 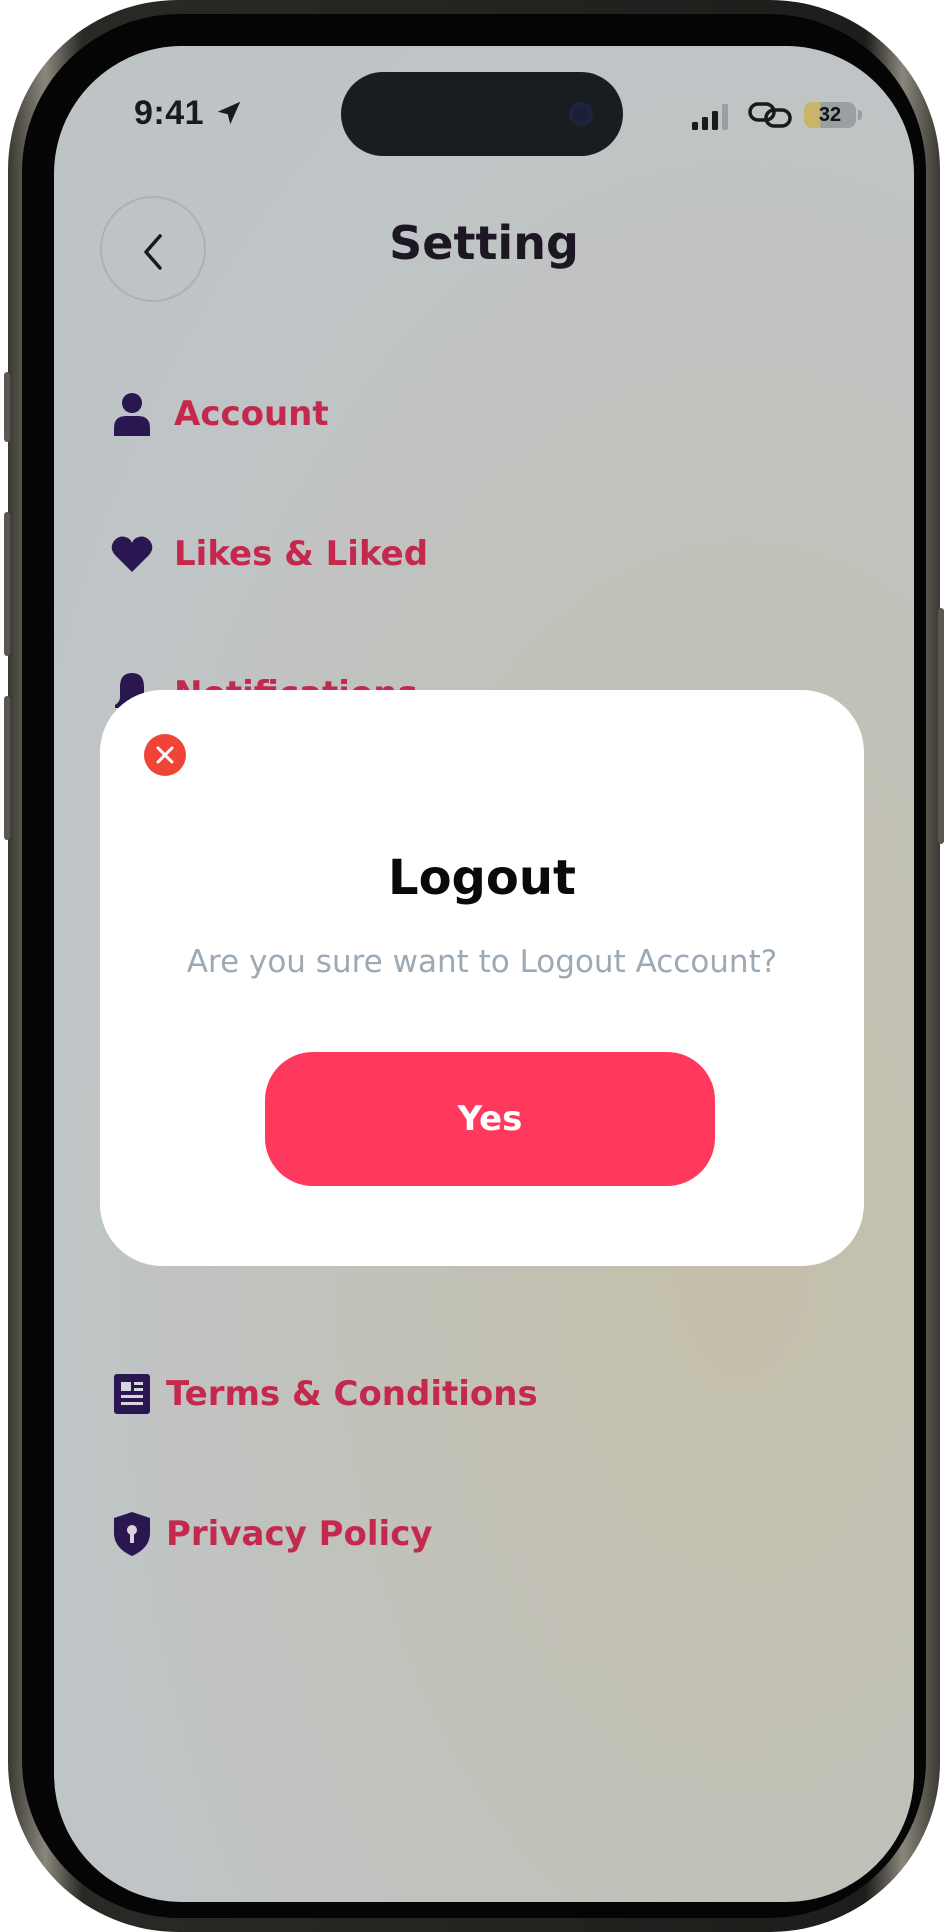 What do you see at coordinates (482, 962) in the screenshot?
I see `dialog-message: Are you sure want to Logout Account?` at bounding box center [482, 962].